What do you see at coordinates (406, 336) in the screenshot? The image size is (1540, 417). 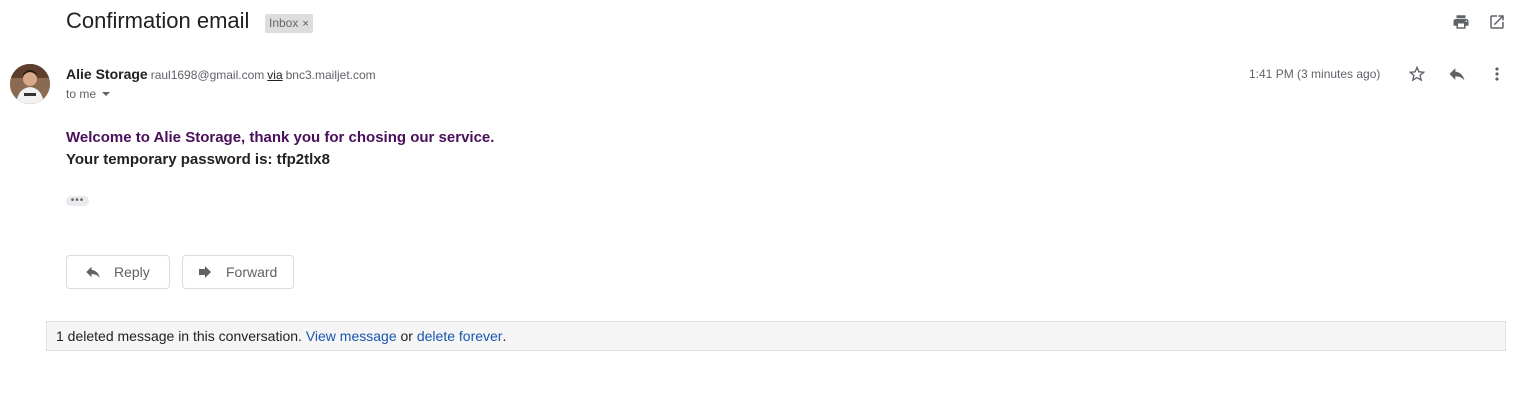 I see `deleted-notice-or: or` at bounding box center [406, 336].